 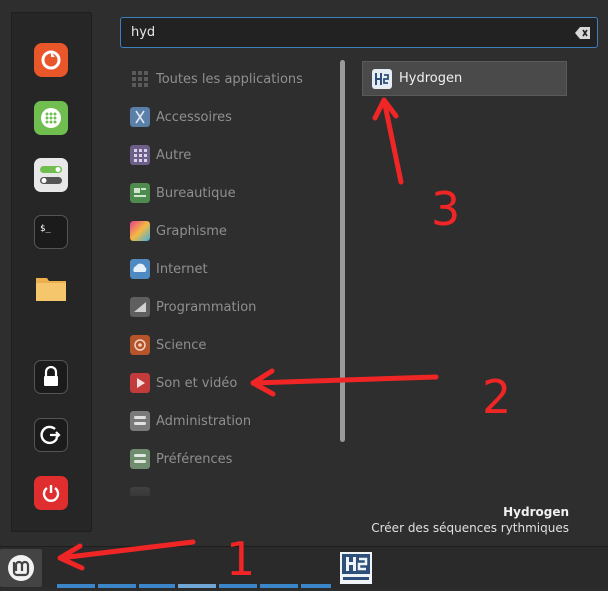 What do you see at coordinates (181, 345) in the screenshot?
I see `category-label: Science` at bounding box center [181, 345].